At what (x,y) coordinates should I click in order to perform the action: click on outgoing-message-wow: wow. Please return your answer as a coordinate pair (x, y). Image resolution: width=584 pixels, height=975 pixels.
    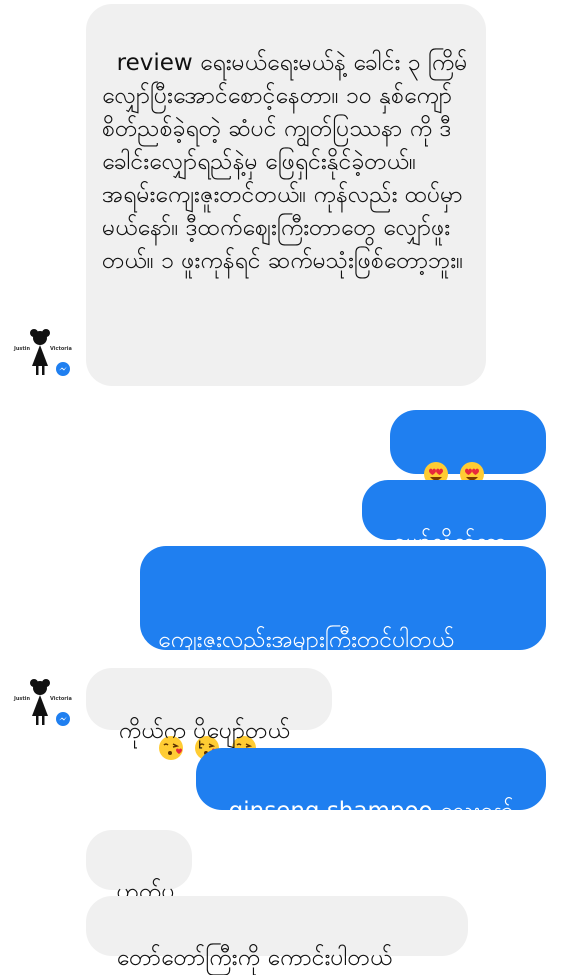
    Looking at the image, I should click on (468, 464).